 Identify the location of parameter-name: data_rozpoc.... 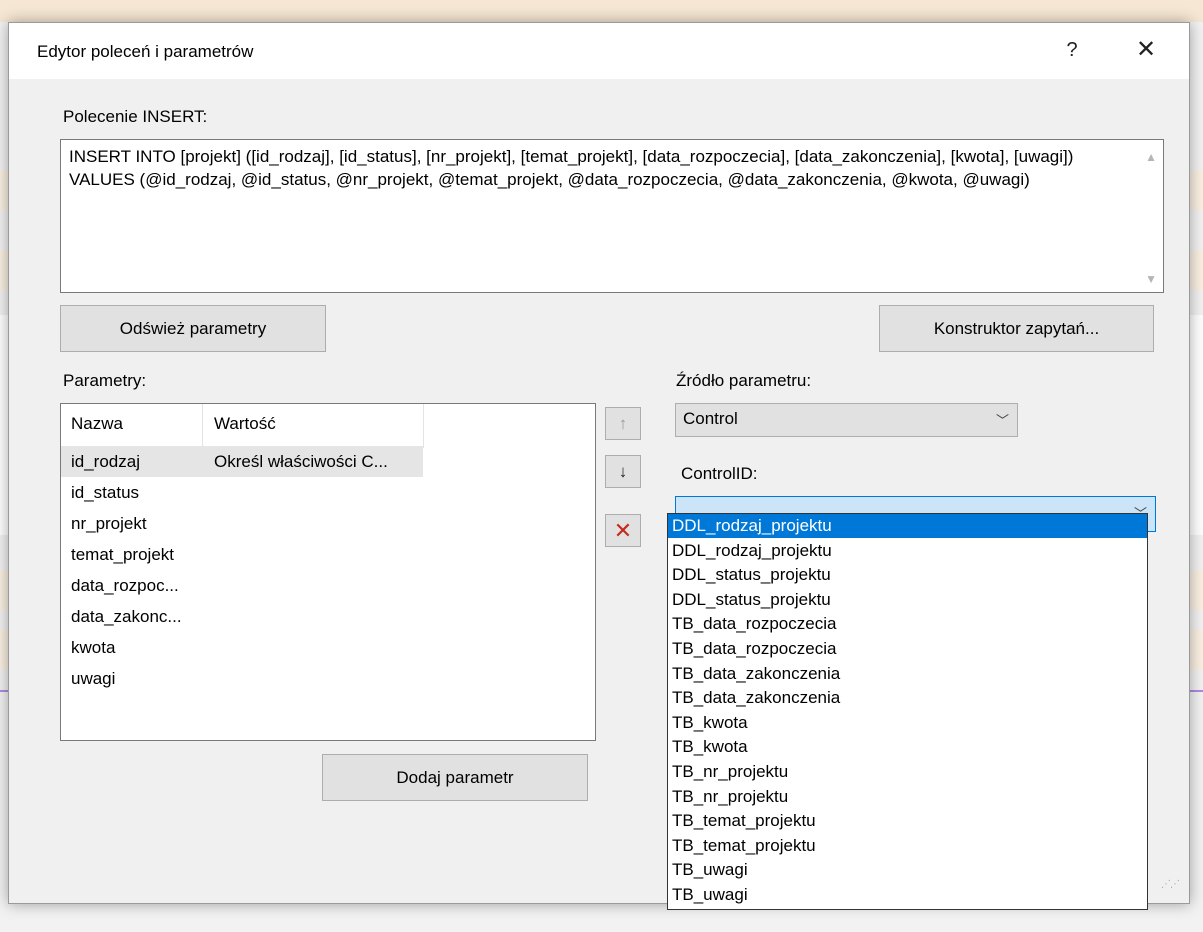
(125, 585).